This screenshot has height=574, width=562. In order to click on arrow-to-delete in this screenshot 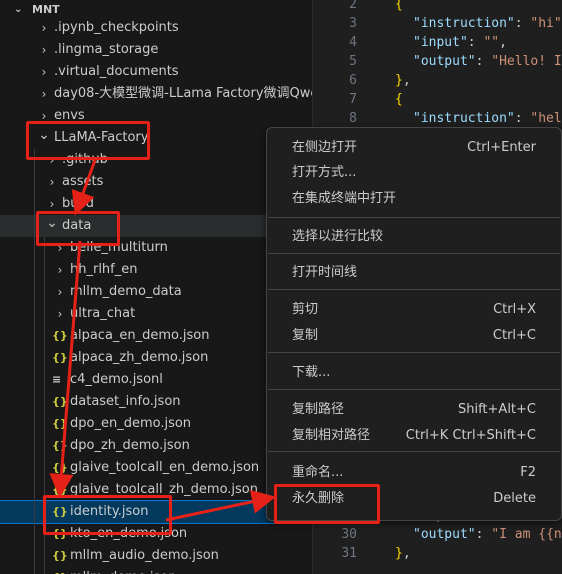, I will do `click(220, 505)`.